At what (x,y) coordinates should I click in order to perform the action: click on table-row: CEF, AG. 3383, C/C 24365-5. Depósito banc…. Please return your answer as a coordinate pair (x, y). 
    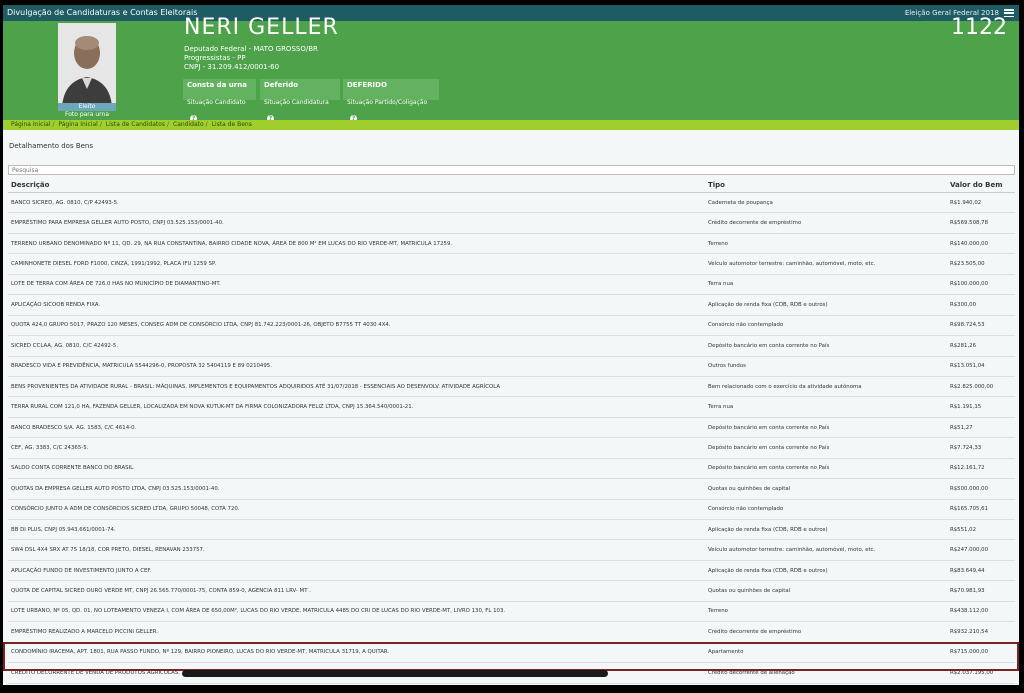
    Looking at the image, I should click on (511, 448).